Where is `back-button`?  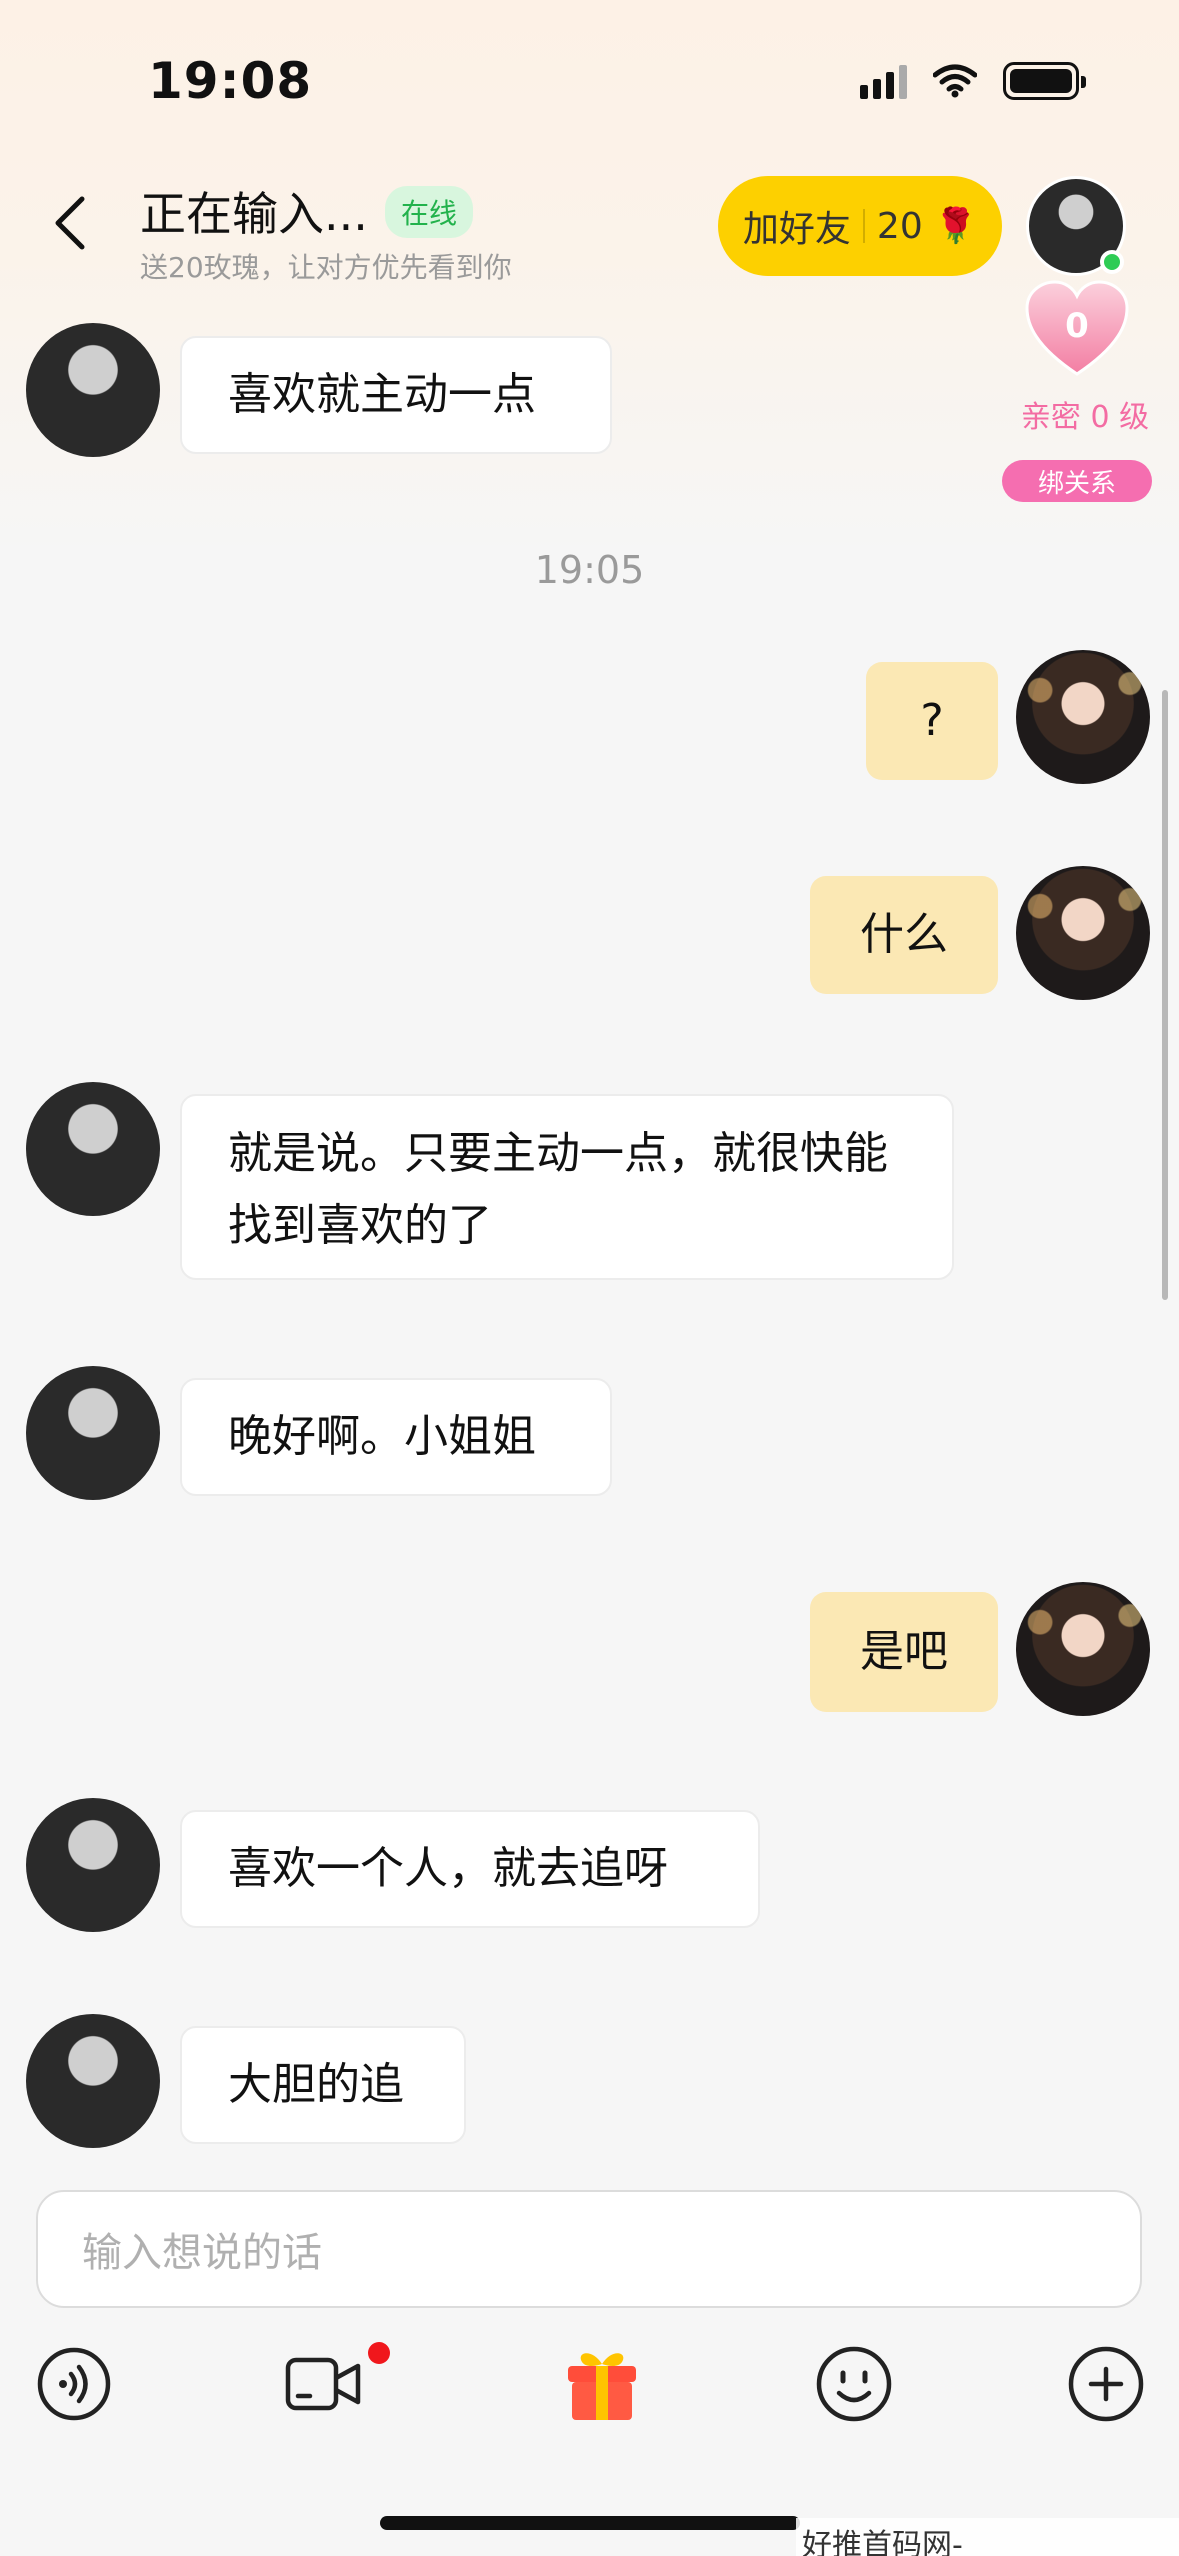
back-button is located at coordinates (70, 223).